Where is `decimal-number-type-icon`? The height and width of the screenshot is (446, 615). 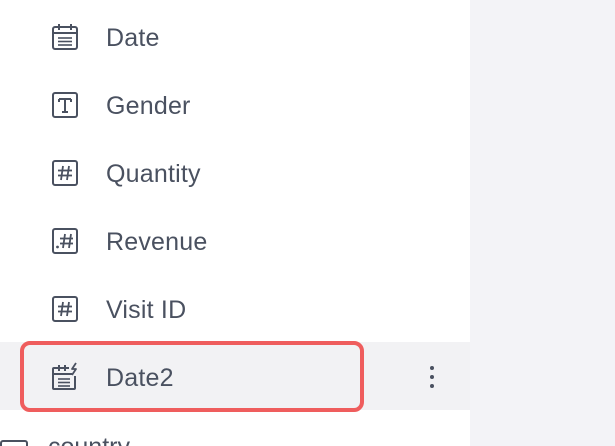 decimal-number-type-icon is located at coordinates (65, 241).